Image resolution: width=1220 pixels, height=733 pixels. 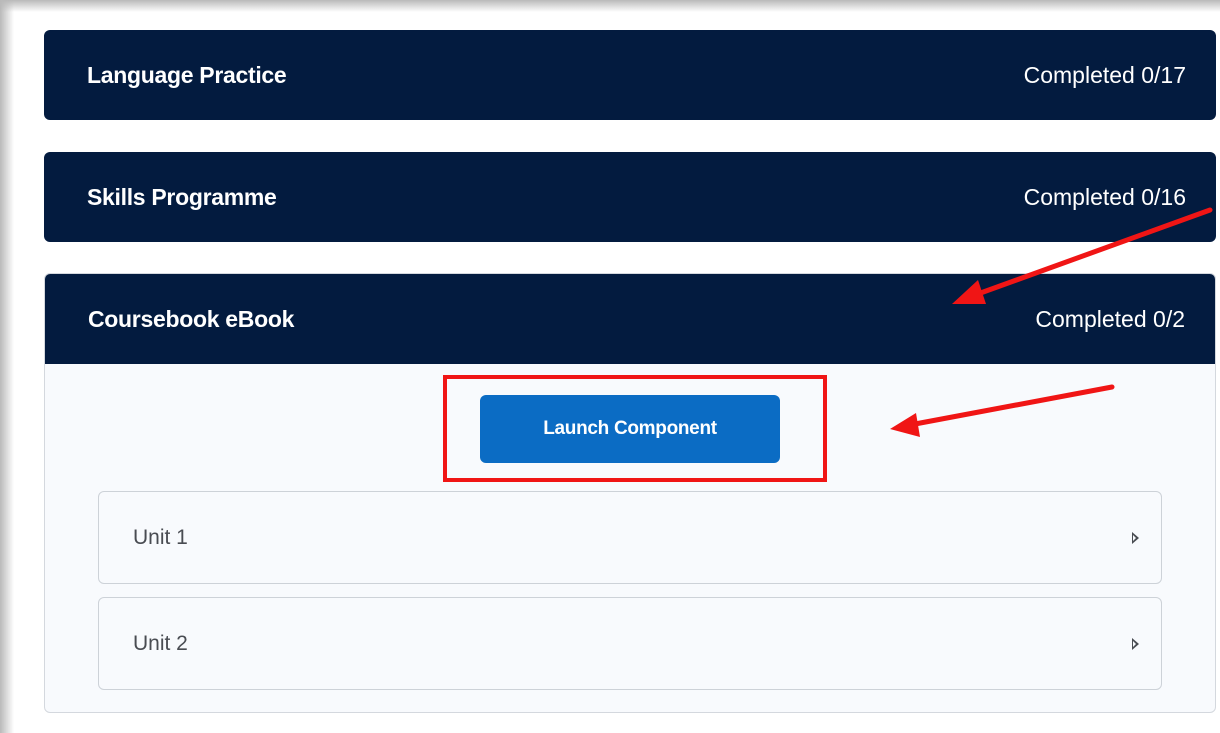 I want to click on section-skills-programme: Skills Programme Completed 0/16, so click(x=630, y=197).